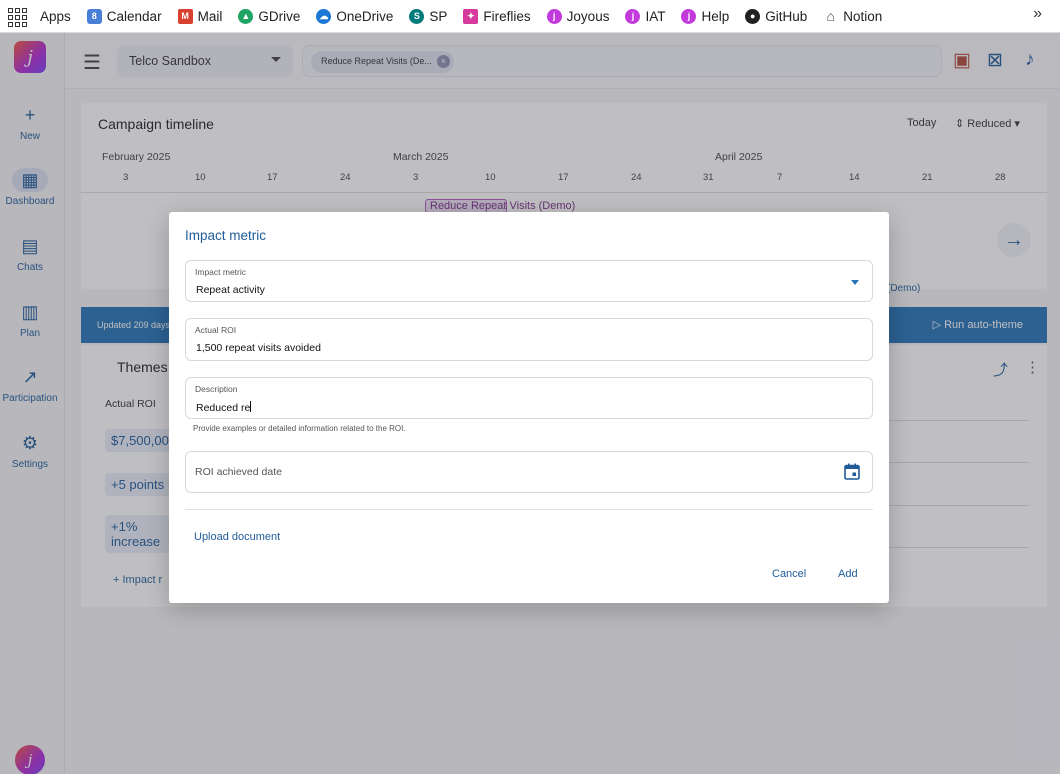 The height and width of the screenshot is (774, 1060). I want to click on actual-roi-field: Actual ROI 1,500 repeat visits avoided, so click(529, 339).